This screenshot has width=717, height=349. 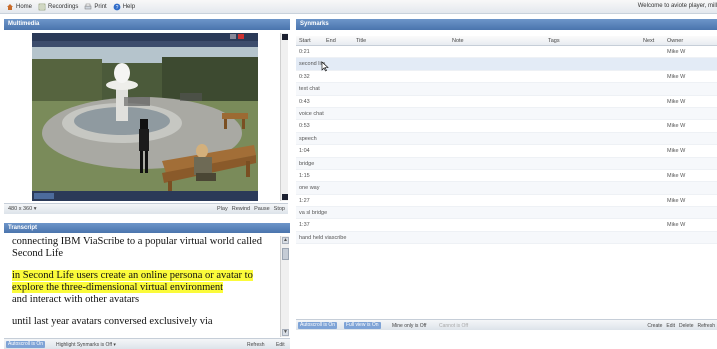 I want to click on cannot-toggle: Cannot is Off, so click(x=453, y=326).